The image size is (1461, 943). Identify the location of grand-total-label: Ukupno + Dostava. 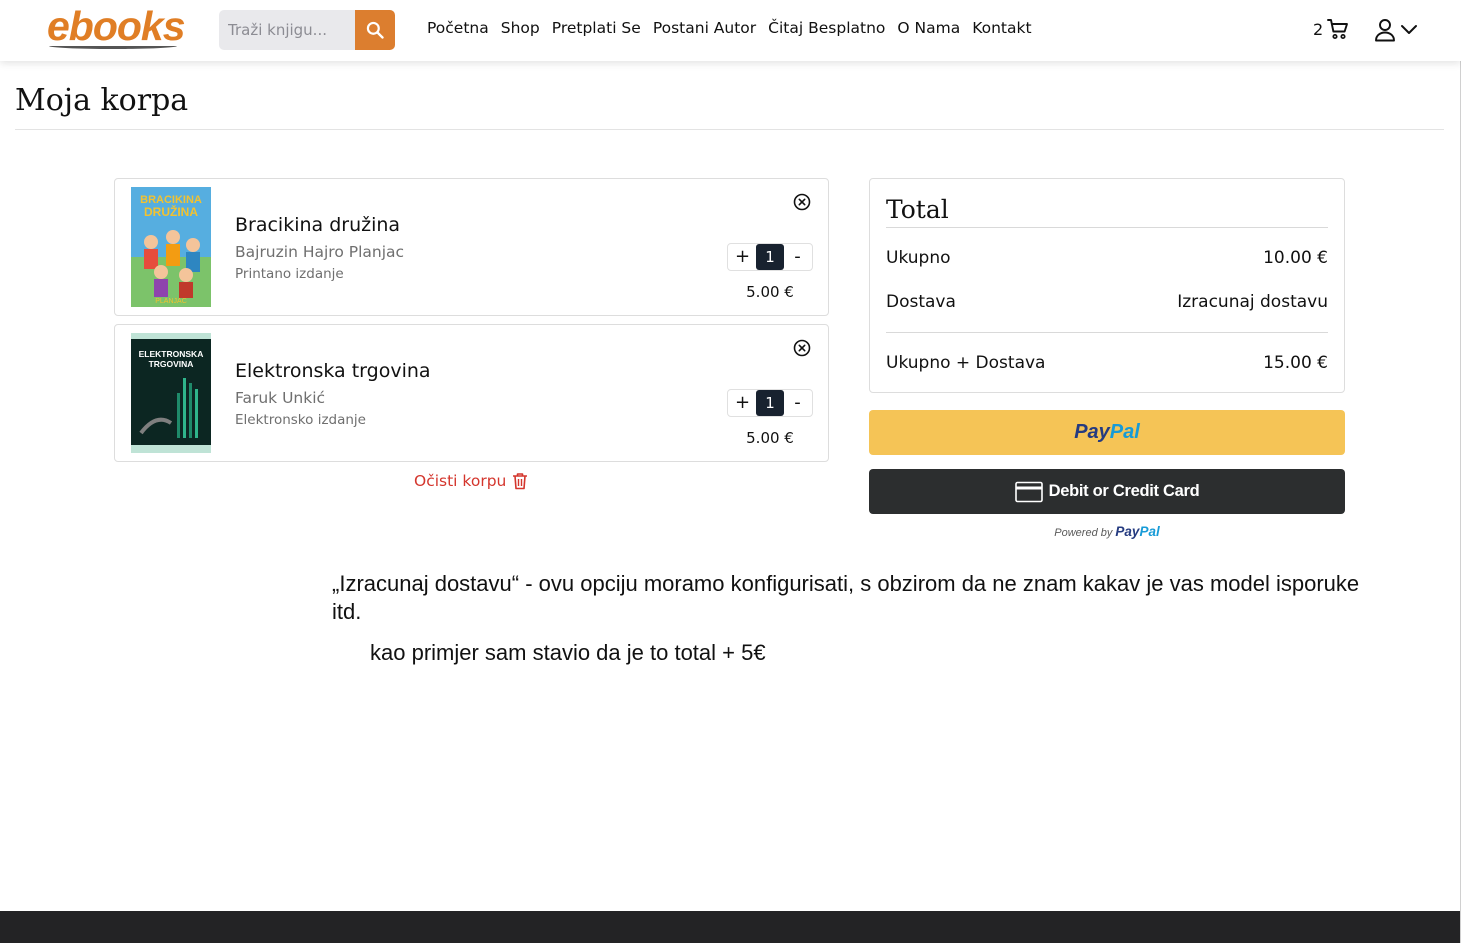
(966, 363).